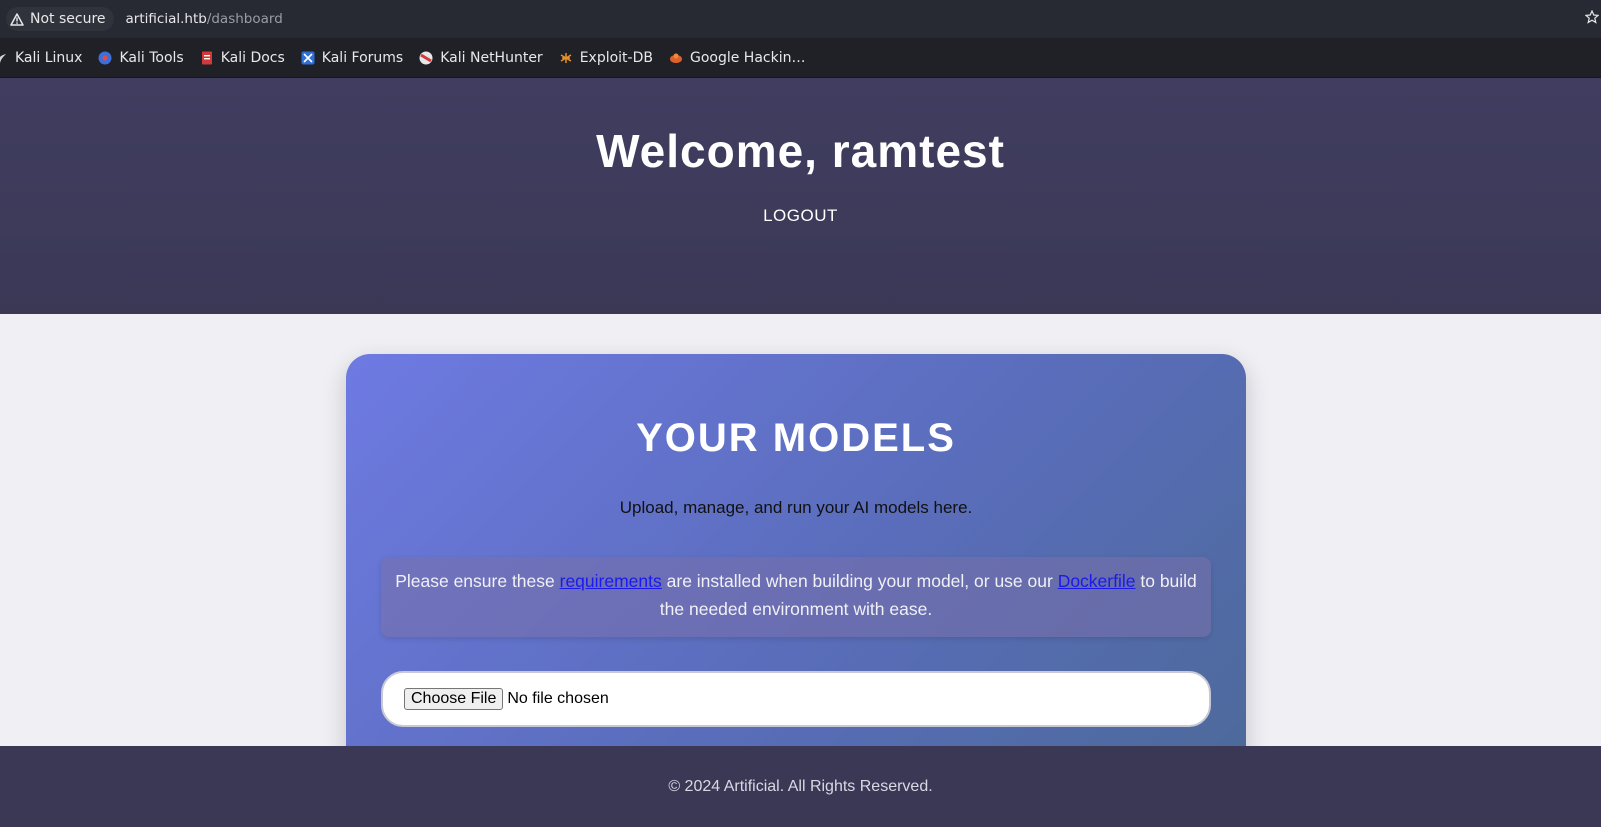 The height and width of the screenshot is (827, 1601). I want to click on exploit-db-icon, so click(566, 58).